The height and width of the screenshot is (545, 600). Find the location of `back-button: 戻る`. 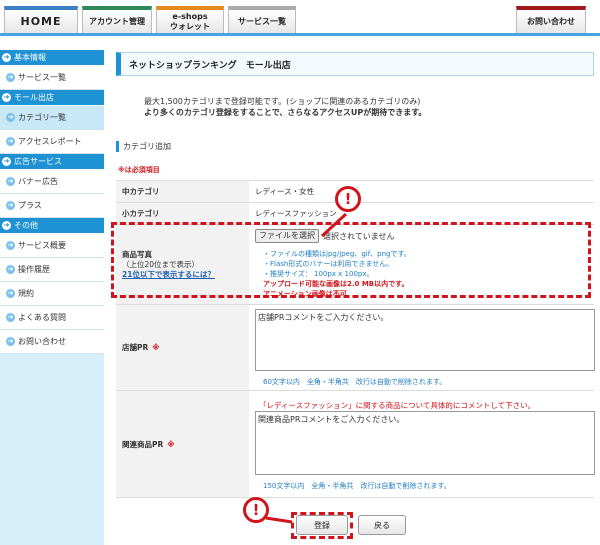

back-button: 戻る is located at coordinates (382, 525).